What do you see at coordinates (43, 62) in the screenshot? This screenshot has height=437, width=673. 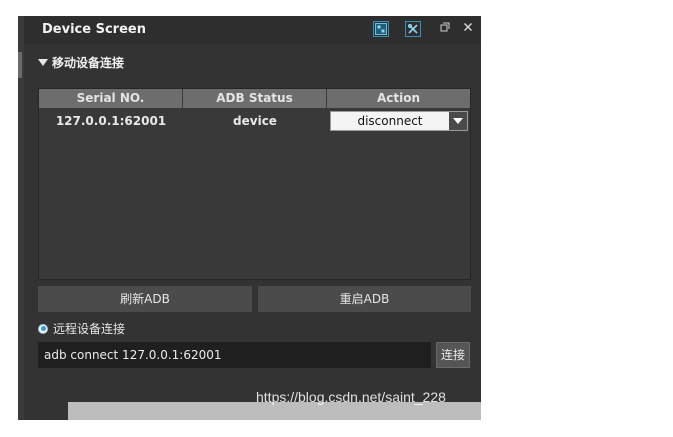 I see `collapse-triangle-icon` at bounding box center [43, 62].